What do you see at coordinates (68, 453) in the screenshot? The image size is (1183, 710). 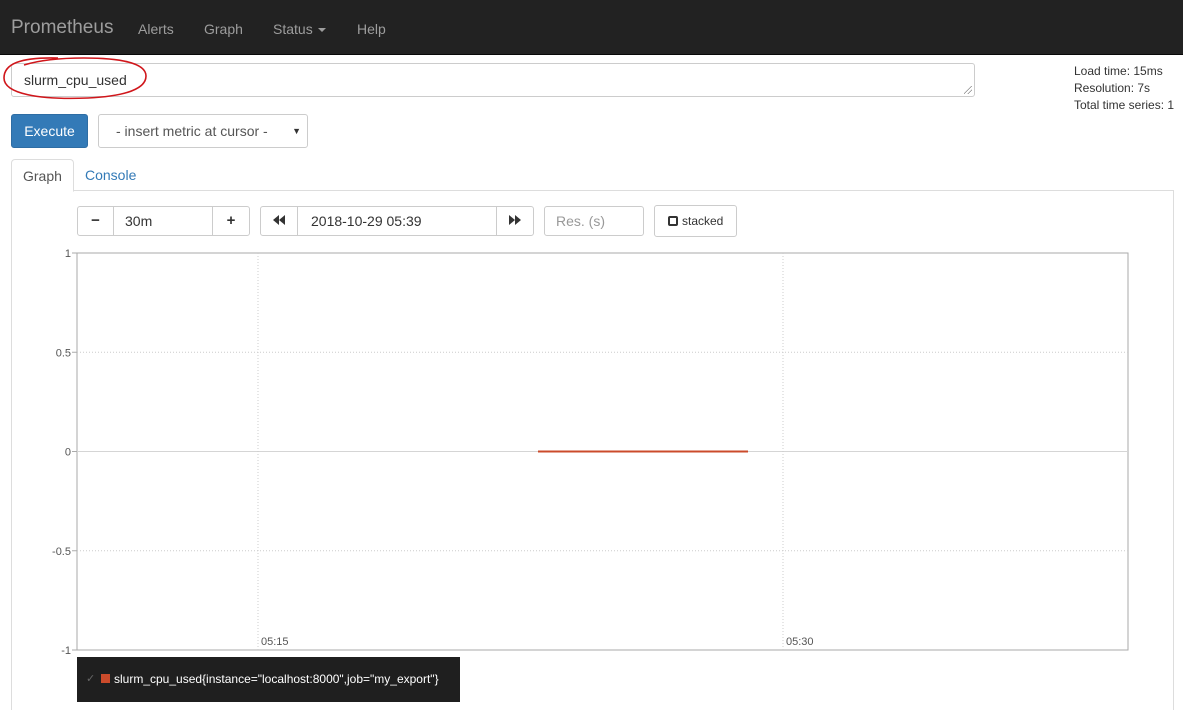 I see `y-tick-label: 0` at bounding box center [68, 453].